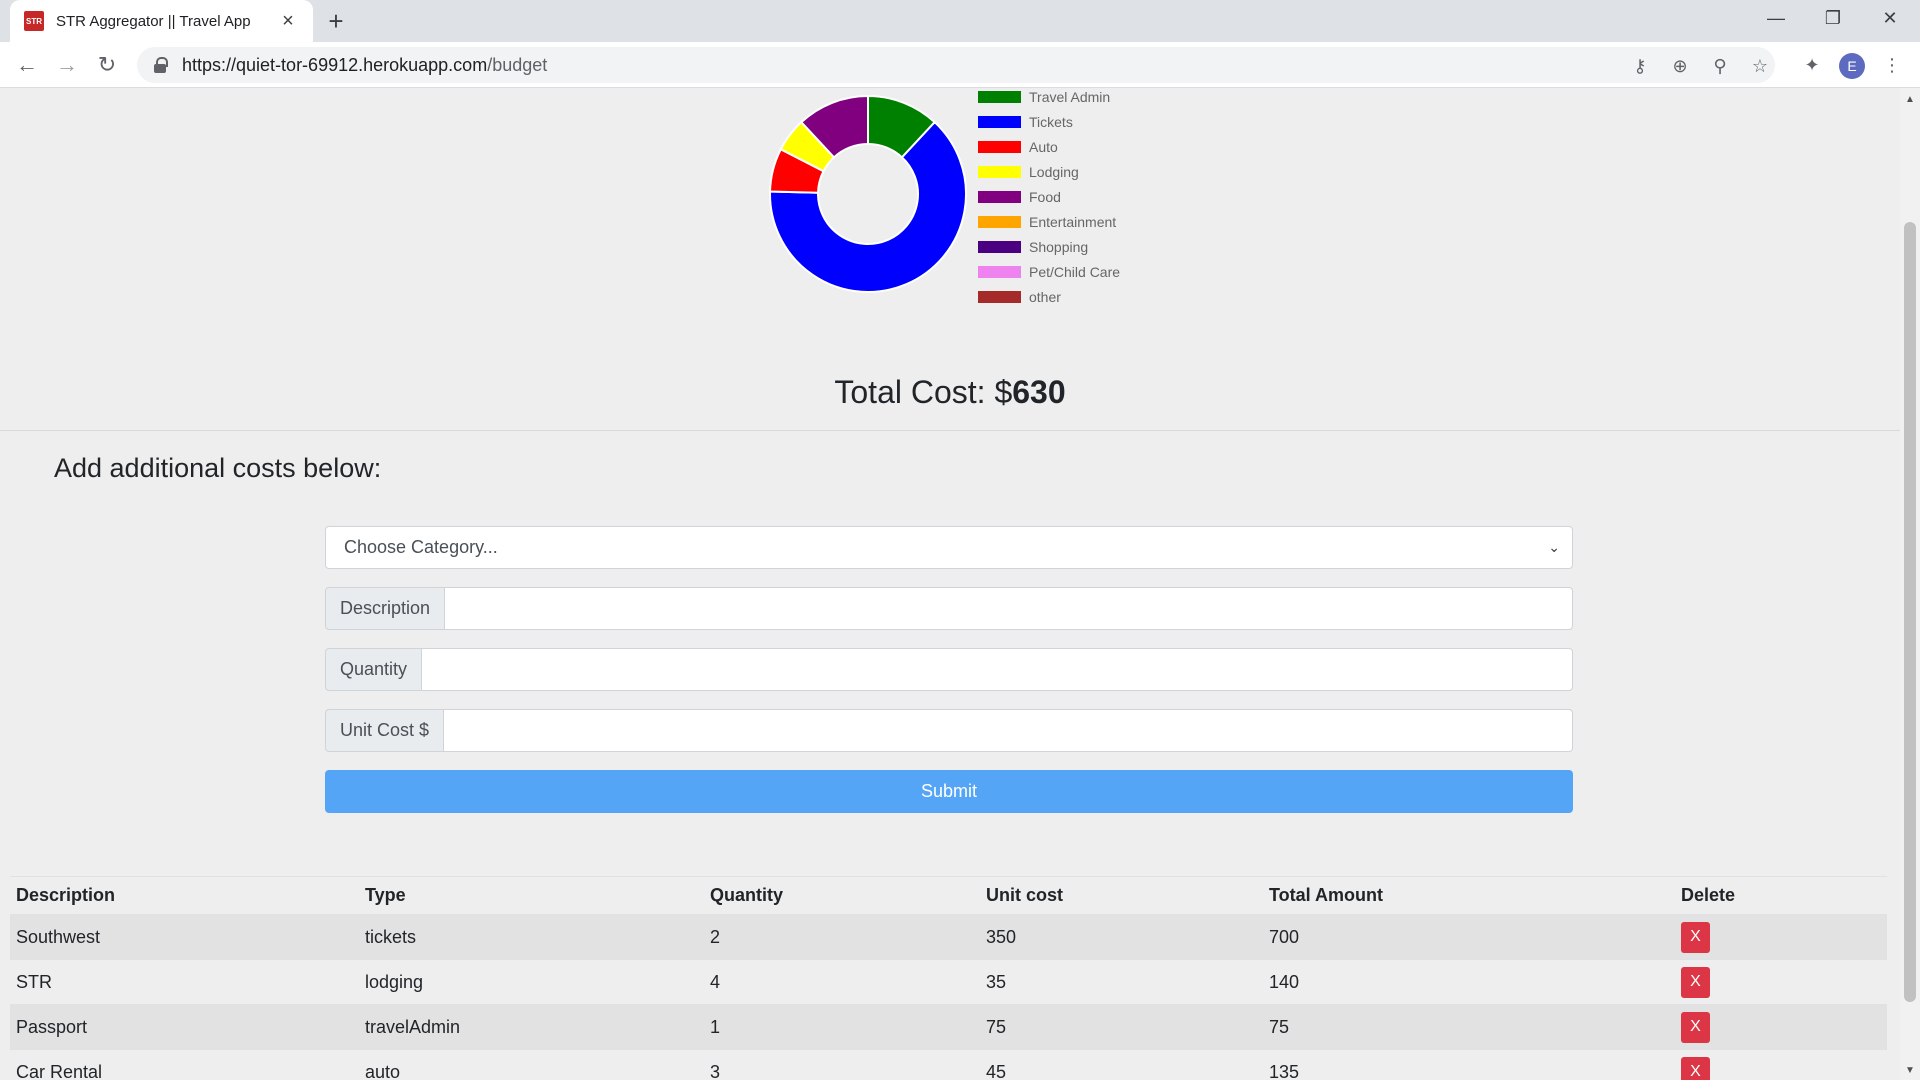 The image size is (1920, 1080). I want to click on submit-button: Submit, so click(949, 791).